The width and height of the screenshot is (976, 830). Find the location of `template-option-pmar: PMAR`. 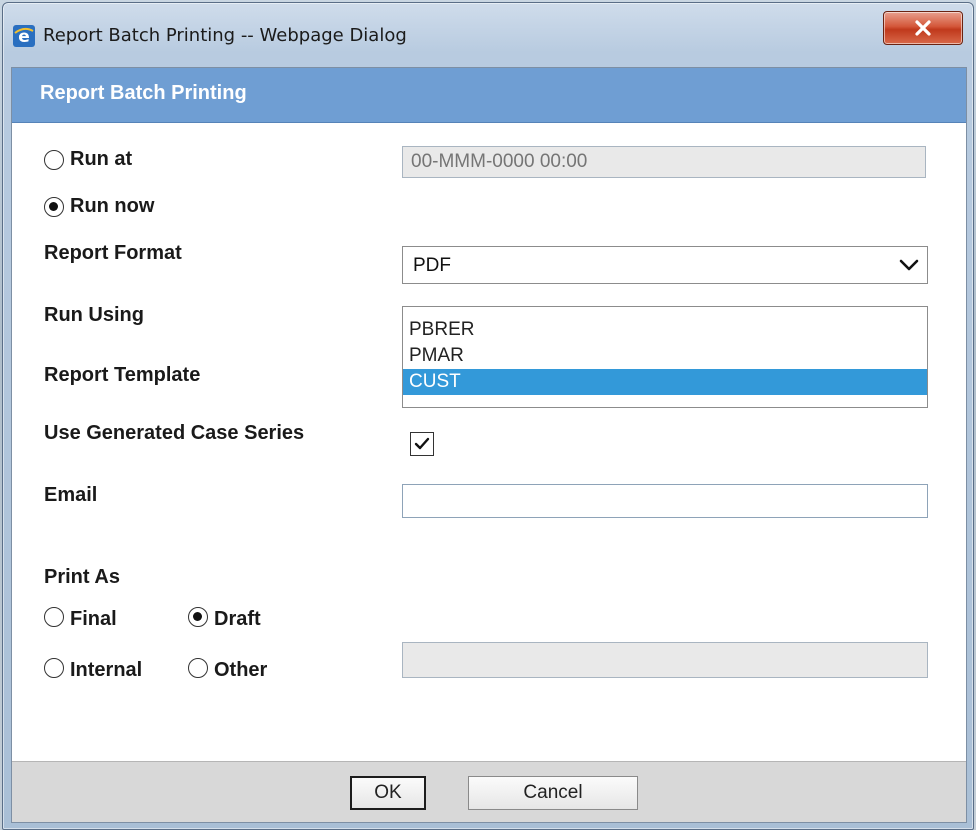

template-option-pmar: PMAR is located at coordinates (665, 356).